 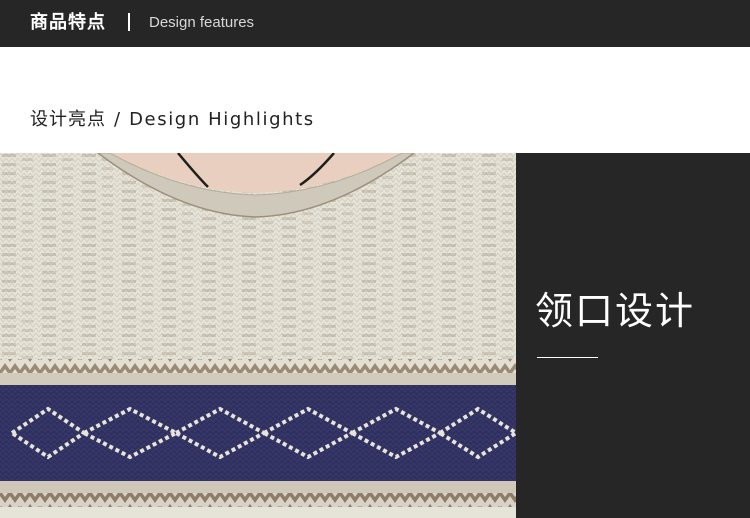 I want to click on header-title-en: Design features, so click(x=202, y=22).